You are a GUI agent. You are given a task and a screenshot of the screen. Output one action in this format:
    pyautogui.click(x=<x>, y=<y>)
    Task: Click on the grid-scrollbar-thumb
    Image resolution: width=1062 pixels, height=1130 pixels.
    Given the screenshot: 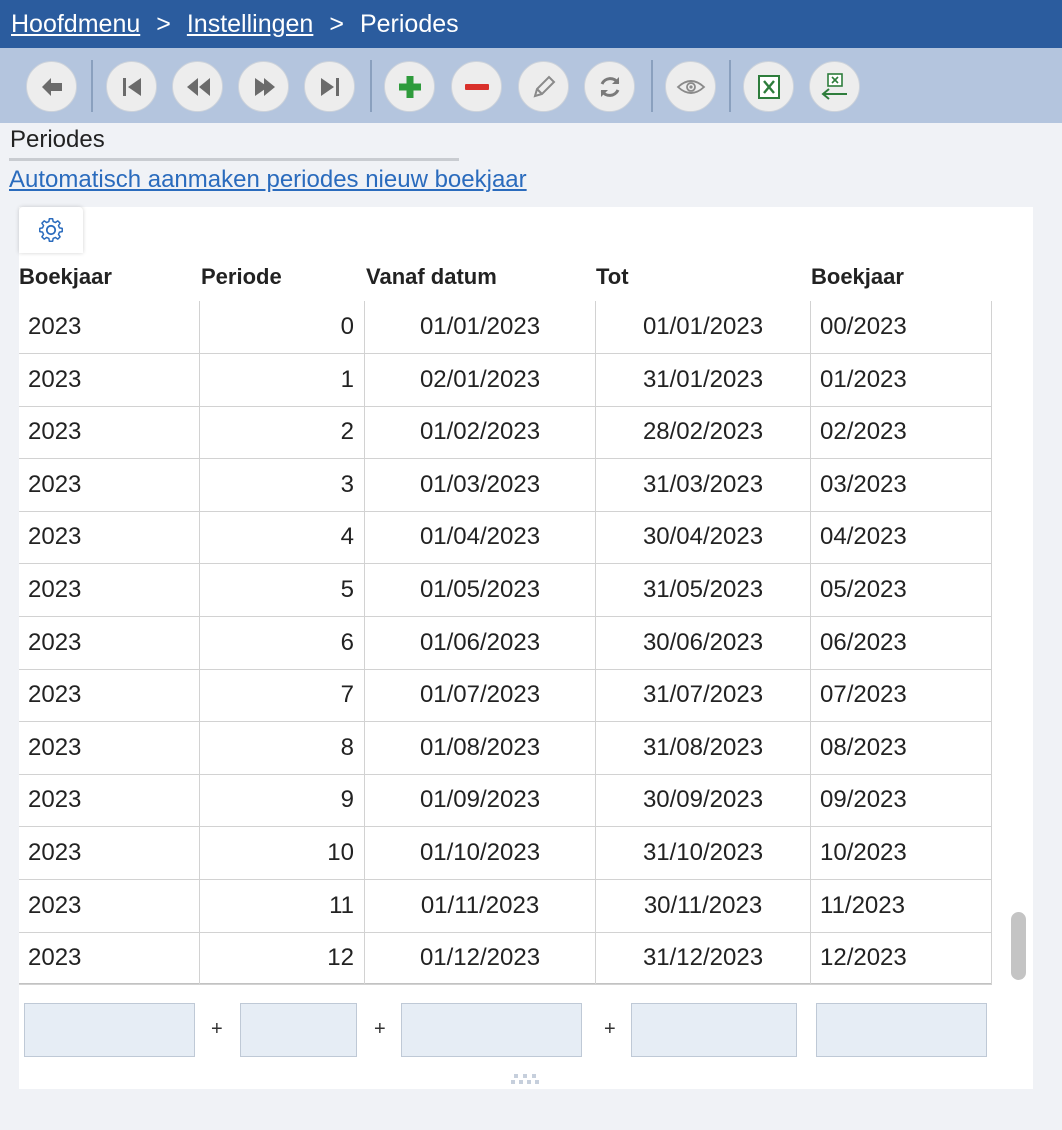 What is the action you would take?
    pyautogui.click(x=1018, y=946)
    